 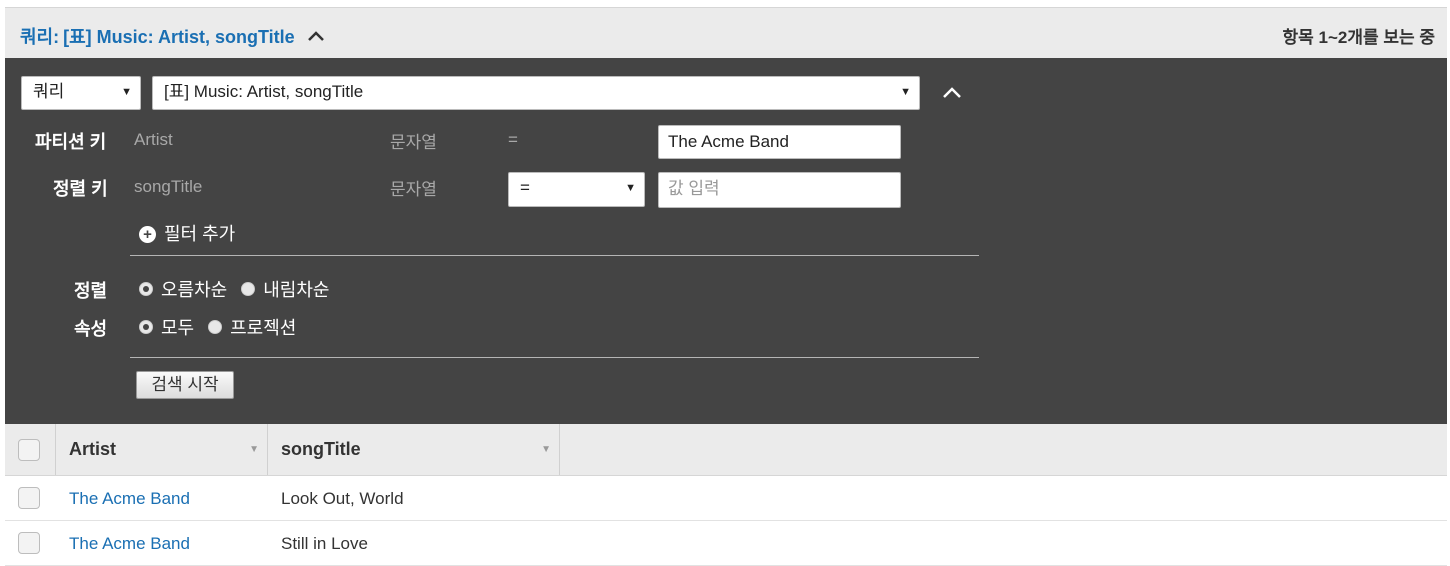 I want to click on column-divider, so click(x=559, y=449).